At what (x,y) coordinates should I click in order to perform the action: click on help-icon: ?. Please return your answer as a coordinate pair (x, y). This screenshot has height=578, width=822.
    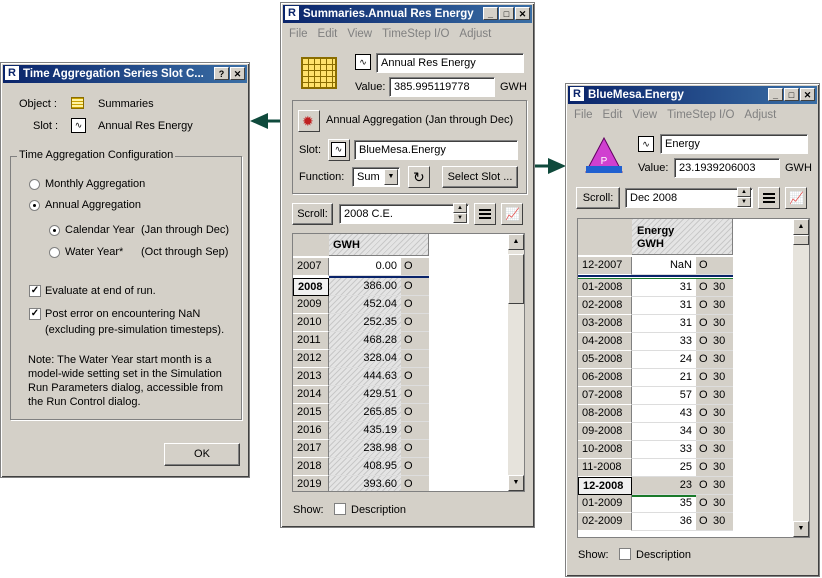
    Looking at the image, I should click on (221, 73).